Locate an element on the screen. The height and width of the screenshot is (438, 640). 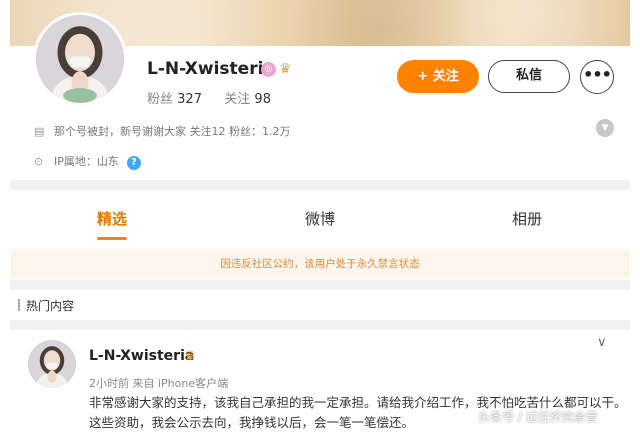
profile-username: L-N-Xwisteria is located at coordinates (211, 69).